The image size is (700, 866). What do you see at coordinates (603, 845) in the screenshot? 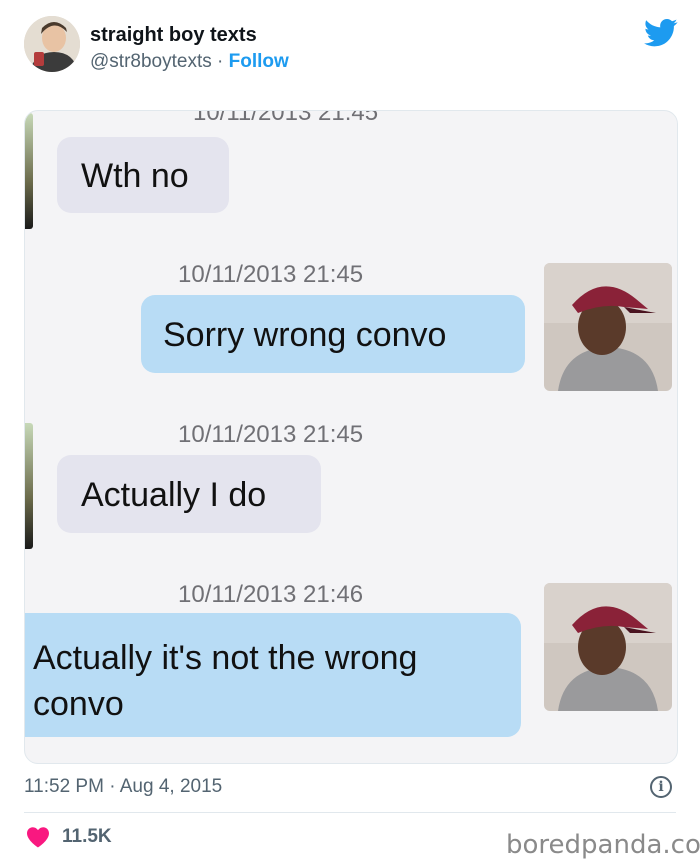
I see `watermark: boredpanda.com` at bounding box center [603, 845].